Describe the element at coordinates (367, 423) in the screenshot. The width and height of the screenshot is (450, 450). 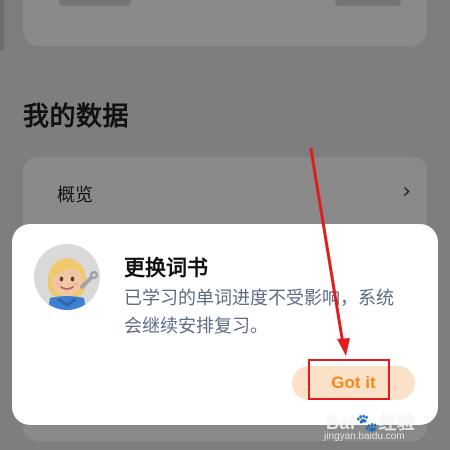
I see `baidu-paw-icon: 🐾` at that location.